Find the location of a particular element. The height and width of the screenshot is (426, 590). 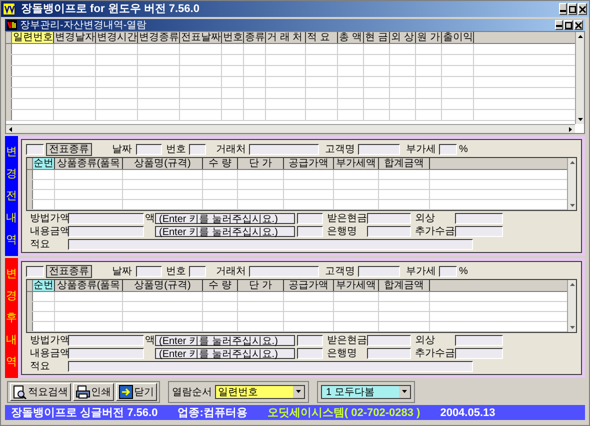

sort-label: 열람순서 is located at coordinates (192, 392).